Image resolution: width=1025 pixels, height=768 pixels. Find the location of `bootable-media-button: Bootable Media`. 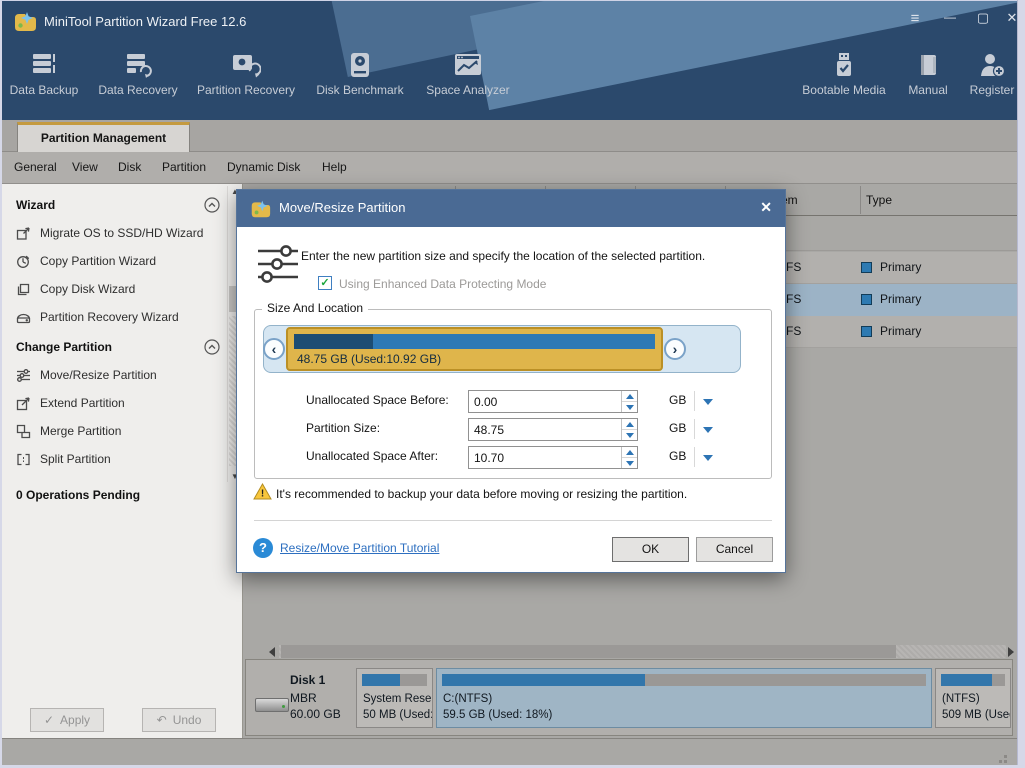

bootable-media-button: Bootable Media is located at coordinates (844, 83).